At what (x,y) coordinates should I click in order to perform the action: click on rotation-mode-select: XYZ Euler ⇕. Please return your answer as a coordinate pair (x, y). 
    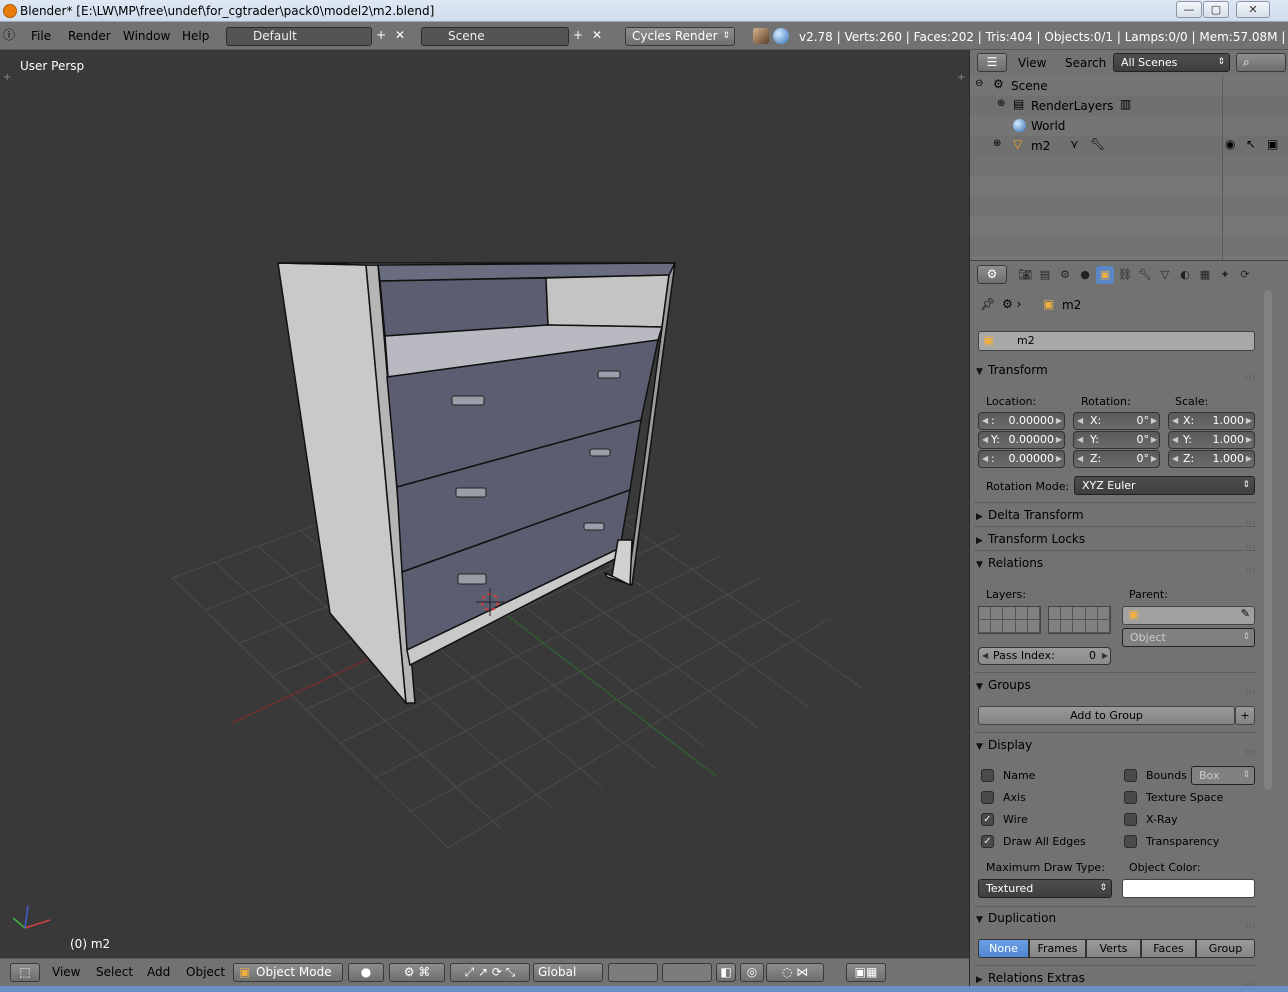
    Looking at the image, I should click on (1164, 485).